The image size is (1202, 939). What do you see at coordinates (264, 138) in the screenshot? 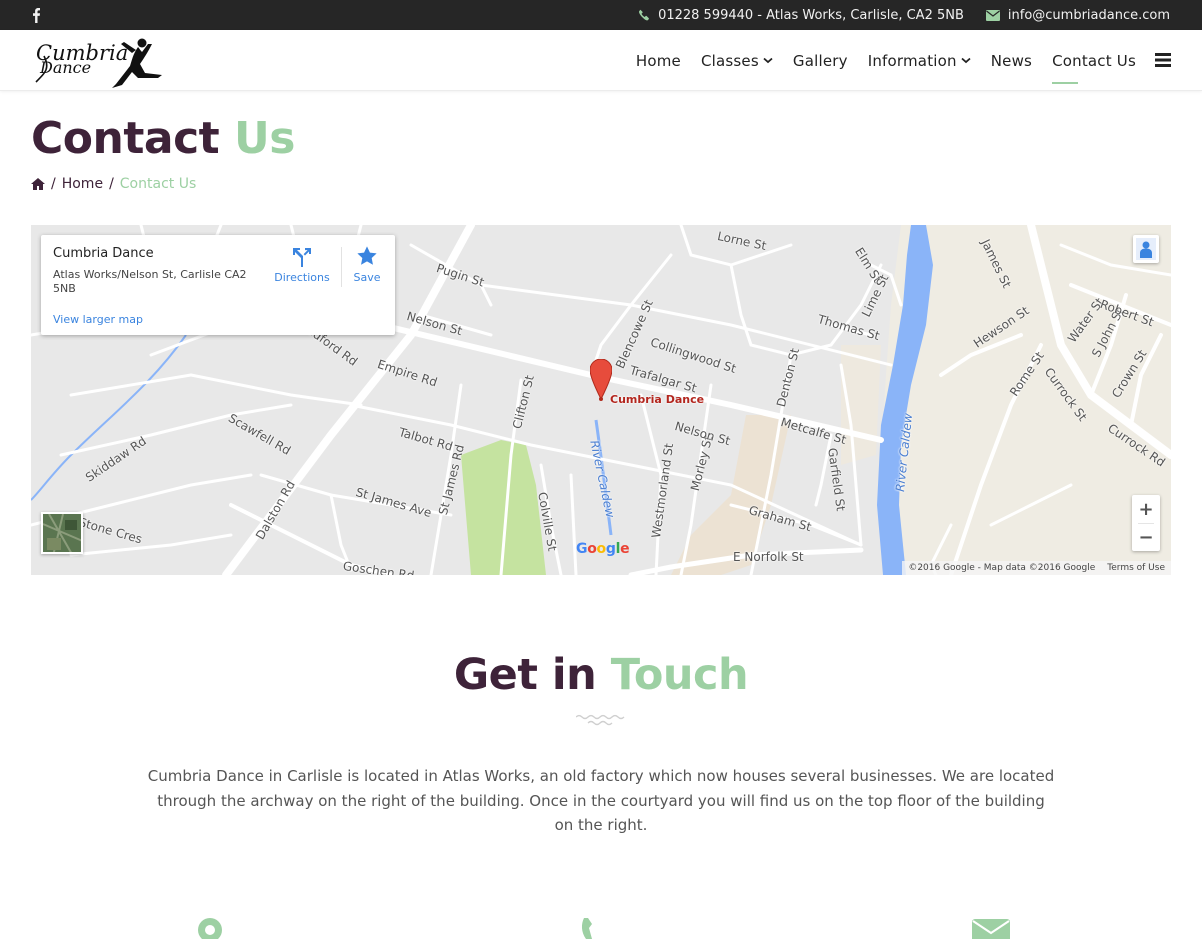
I see `page-title-accent: Us` at bounding box center [264, 138].